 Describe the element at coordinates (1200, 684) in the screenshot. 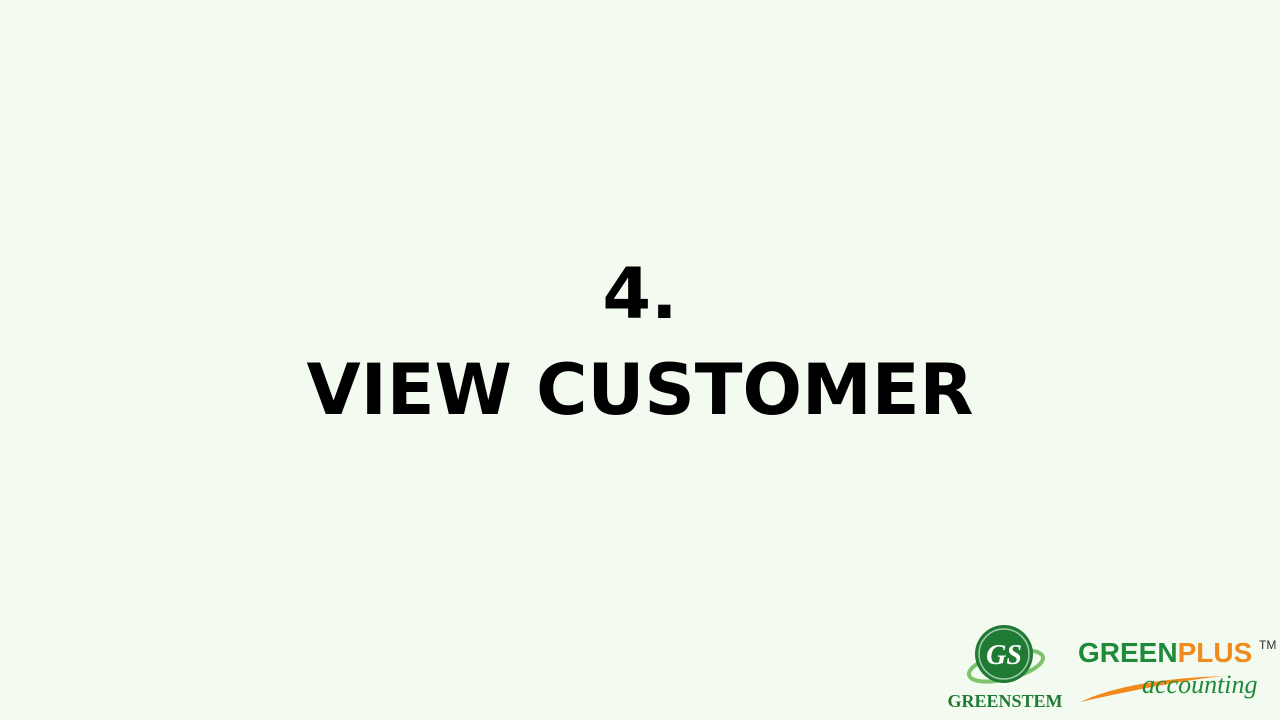

I see `greenplus-subtitle: accounting` at that location.